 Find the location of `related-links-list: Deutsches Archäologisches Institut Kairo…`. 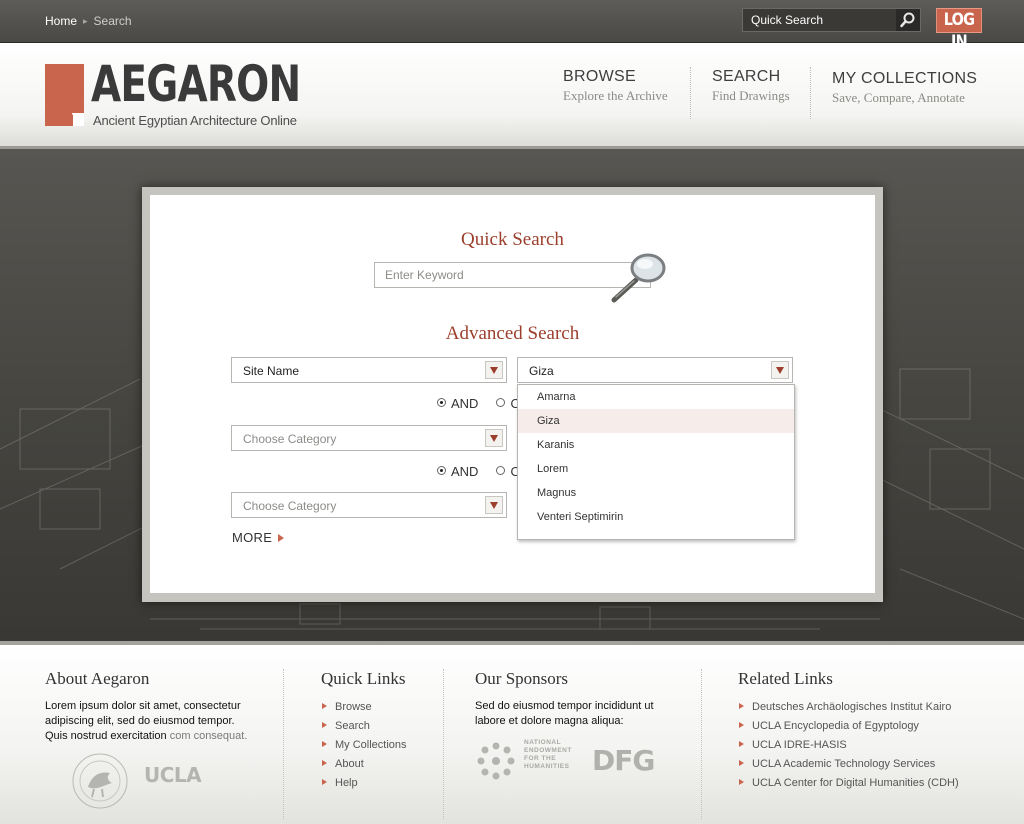

related-links-list: Deutsches Archäologisches Institut Kairo… is located at coordinates (848, 747).